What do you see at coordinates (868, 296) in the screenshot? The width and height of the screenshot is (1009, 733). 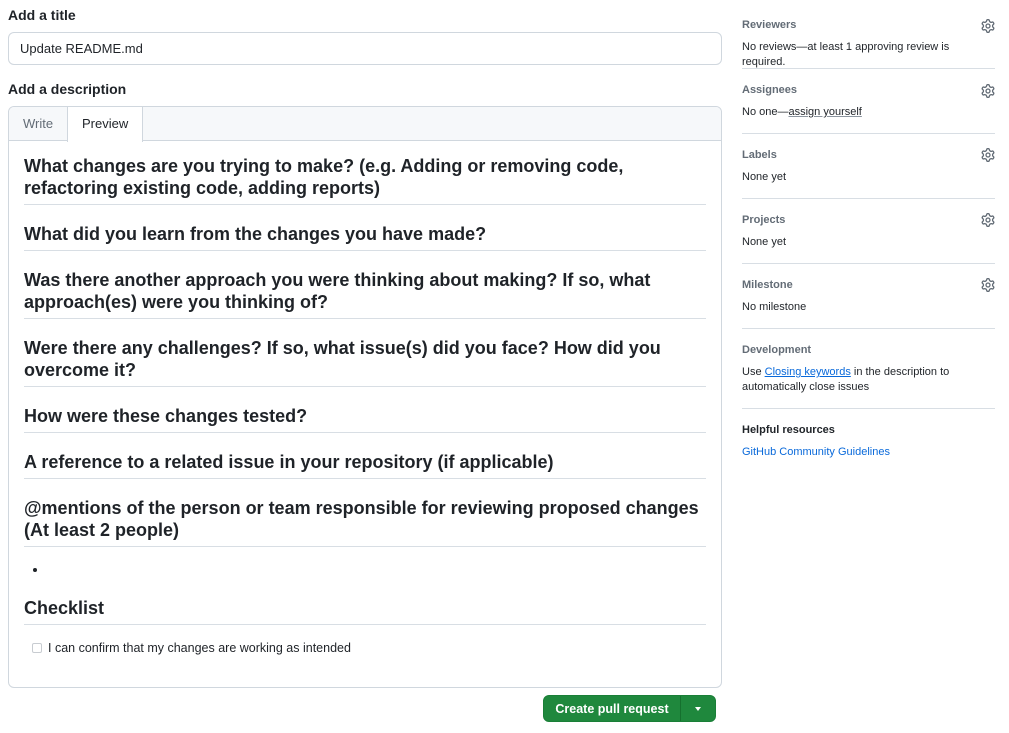 I see `sidebar-section-milestone: Milestone No milestone` at bounding box center [868, 296].